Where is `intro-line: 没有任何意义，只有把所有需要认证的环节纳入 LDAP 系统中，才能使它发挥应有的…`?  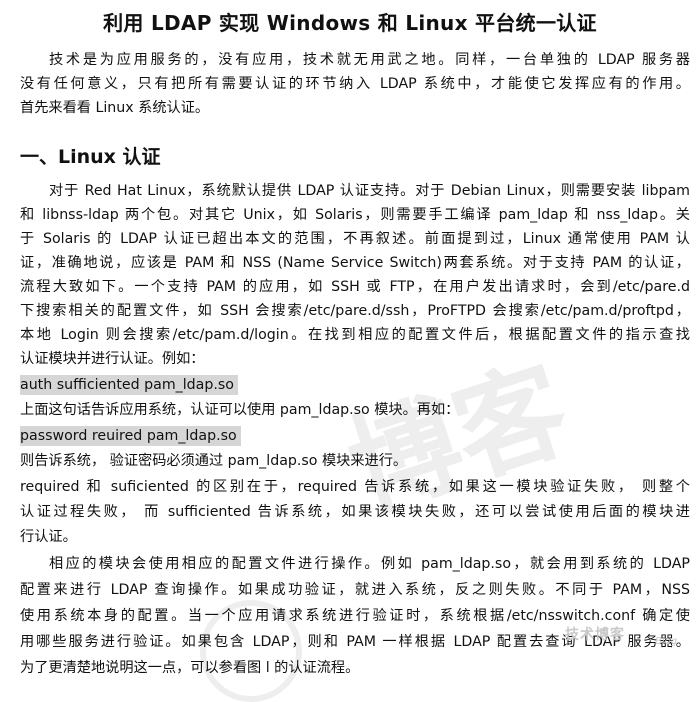
intro-line: 没有任何意义，只有把所有需要认证的环节纳入 LDAP 系统中，才能使它发挥应有的… is located at coordinates (355, 84).